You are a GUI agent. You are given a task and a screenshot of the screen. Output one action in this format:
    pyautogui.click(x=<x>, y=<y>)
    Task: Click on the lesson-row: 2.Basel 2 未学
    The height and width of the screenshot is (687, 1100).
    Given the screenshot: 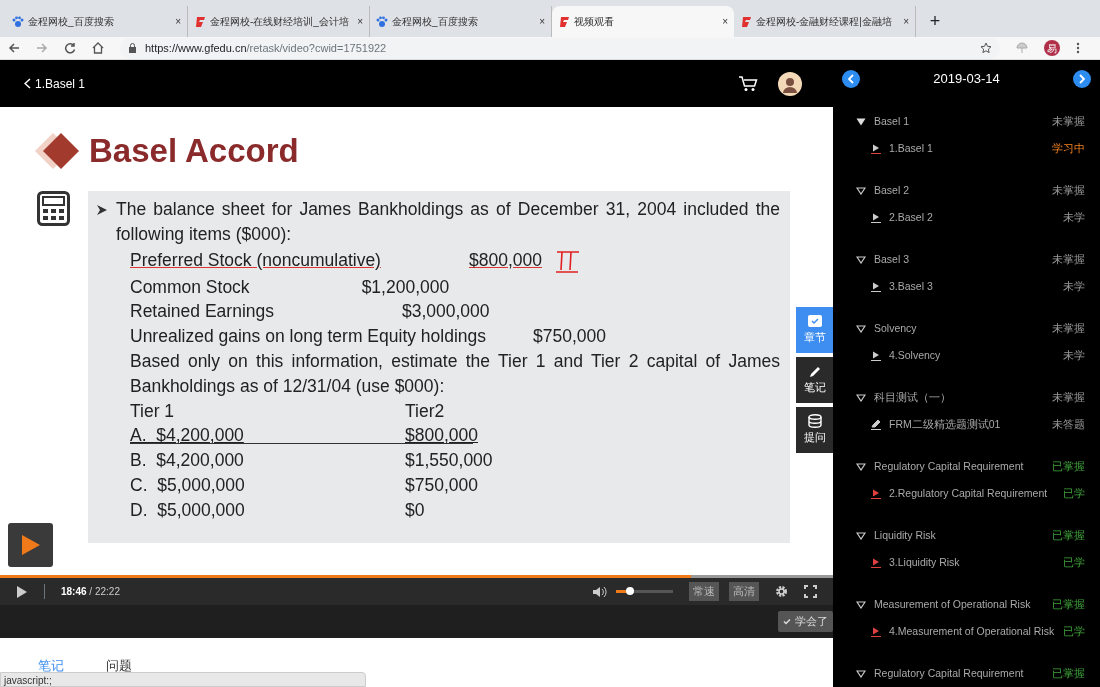 What is the action you would take?
    pyautogui.click(x=966, y=217)
    